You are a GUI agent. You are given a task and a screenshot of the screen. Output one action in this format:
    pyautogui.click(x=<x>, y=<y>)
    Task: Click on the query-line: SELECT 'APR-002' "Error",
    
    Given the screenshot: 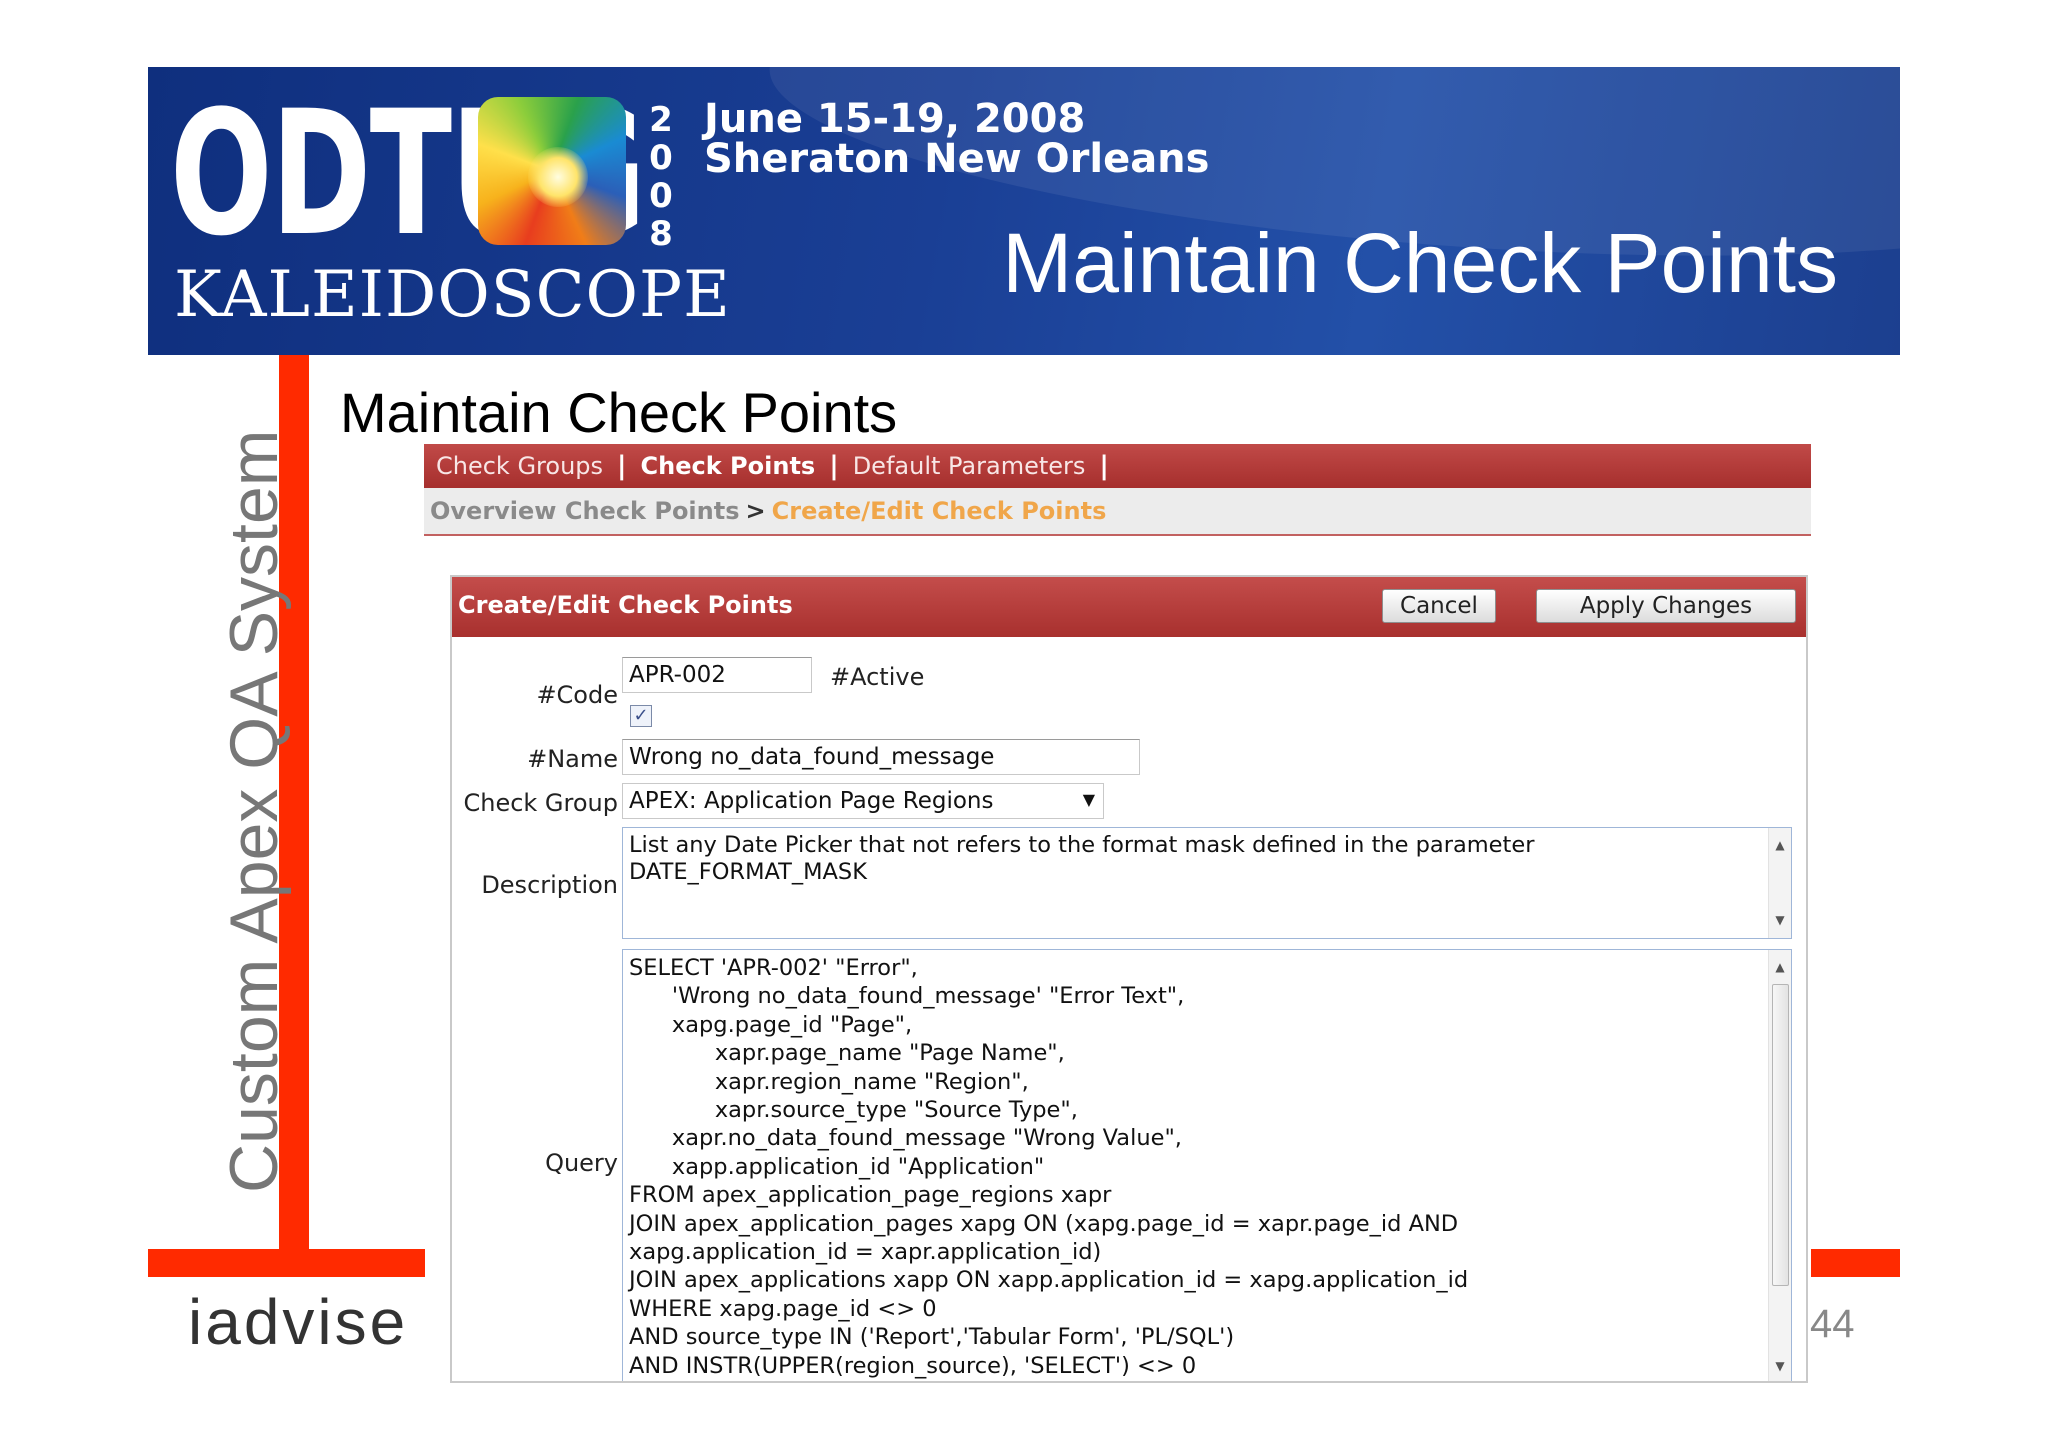 What is the action you would take?
    pyautogui.click(x=773, y=968)
    